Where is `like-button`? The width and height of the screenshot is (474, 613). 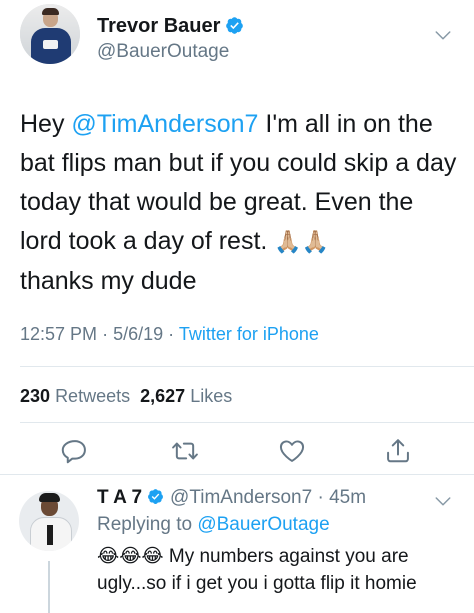
like-button is located at coordinates (292, 451).